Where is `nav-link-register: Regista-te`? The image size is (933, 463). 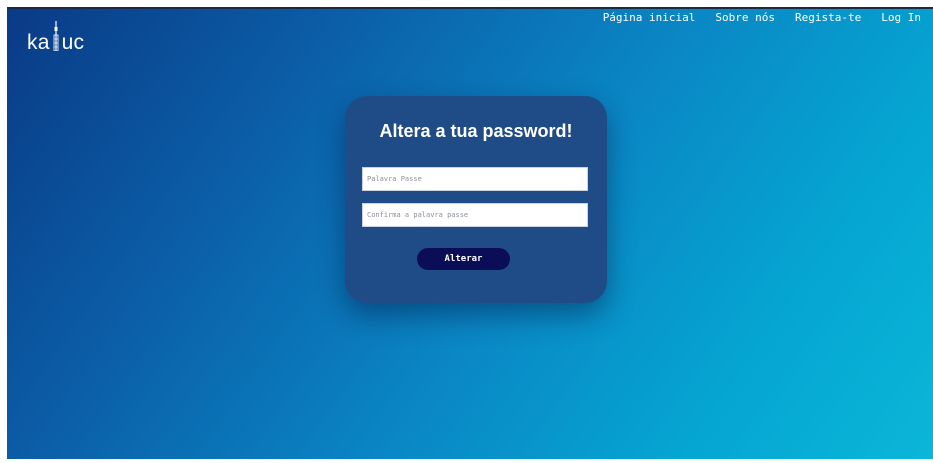
nav-link-register: Regista-te is located at coordinates (828, 17).